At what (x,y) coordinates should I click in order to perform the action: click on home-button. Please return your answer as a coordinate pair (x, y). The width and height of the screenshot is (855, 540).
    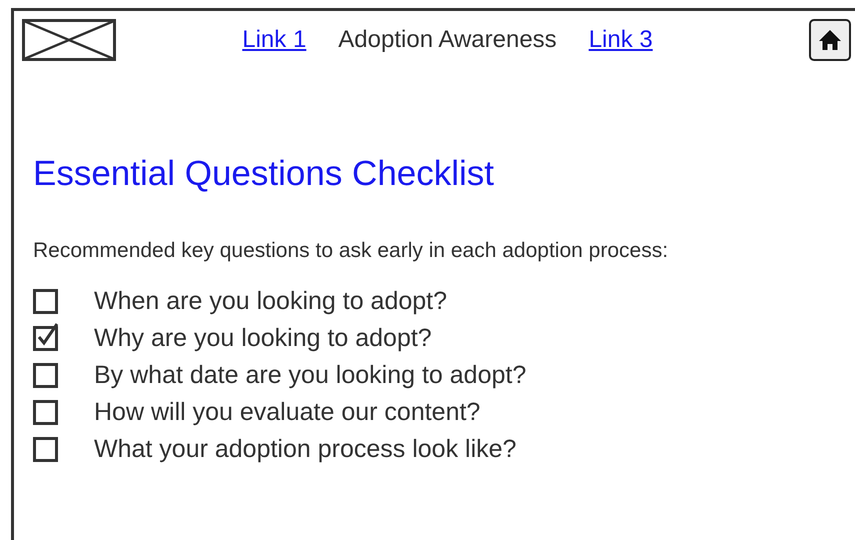
    Looking at the image, I should click on (830, 40).